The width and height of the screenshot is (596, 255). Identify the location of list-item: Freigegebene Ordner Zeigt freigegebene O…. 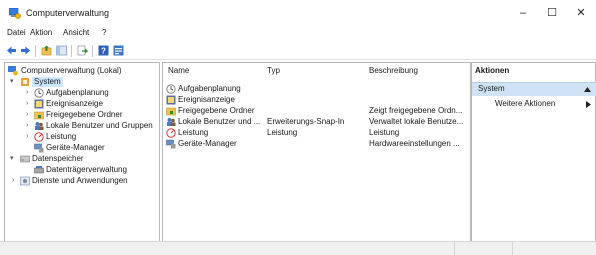
(316, 111).